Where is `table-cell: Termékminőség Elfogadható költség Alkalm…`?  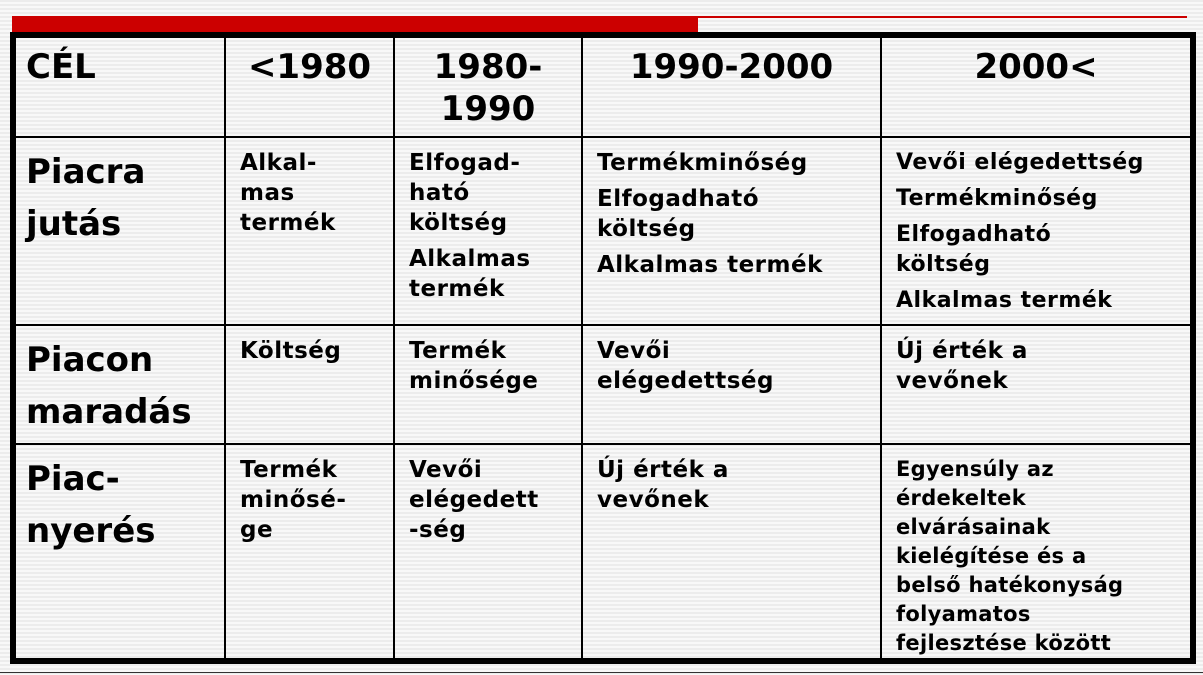 table-cell: Termékminőség Elfogadható költség Alkalm… is located at coordinates (731, 231).